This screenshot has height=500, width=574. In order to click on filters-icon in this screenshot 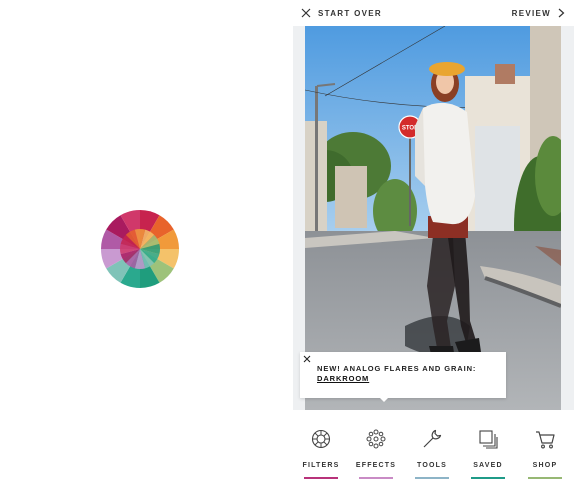, I will do `click(321, 439)`.